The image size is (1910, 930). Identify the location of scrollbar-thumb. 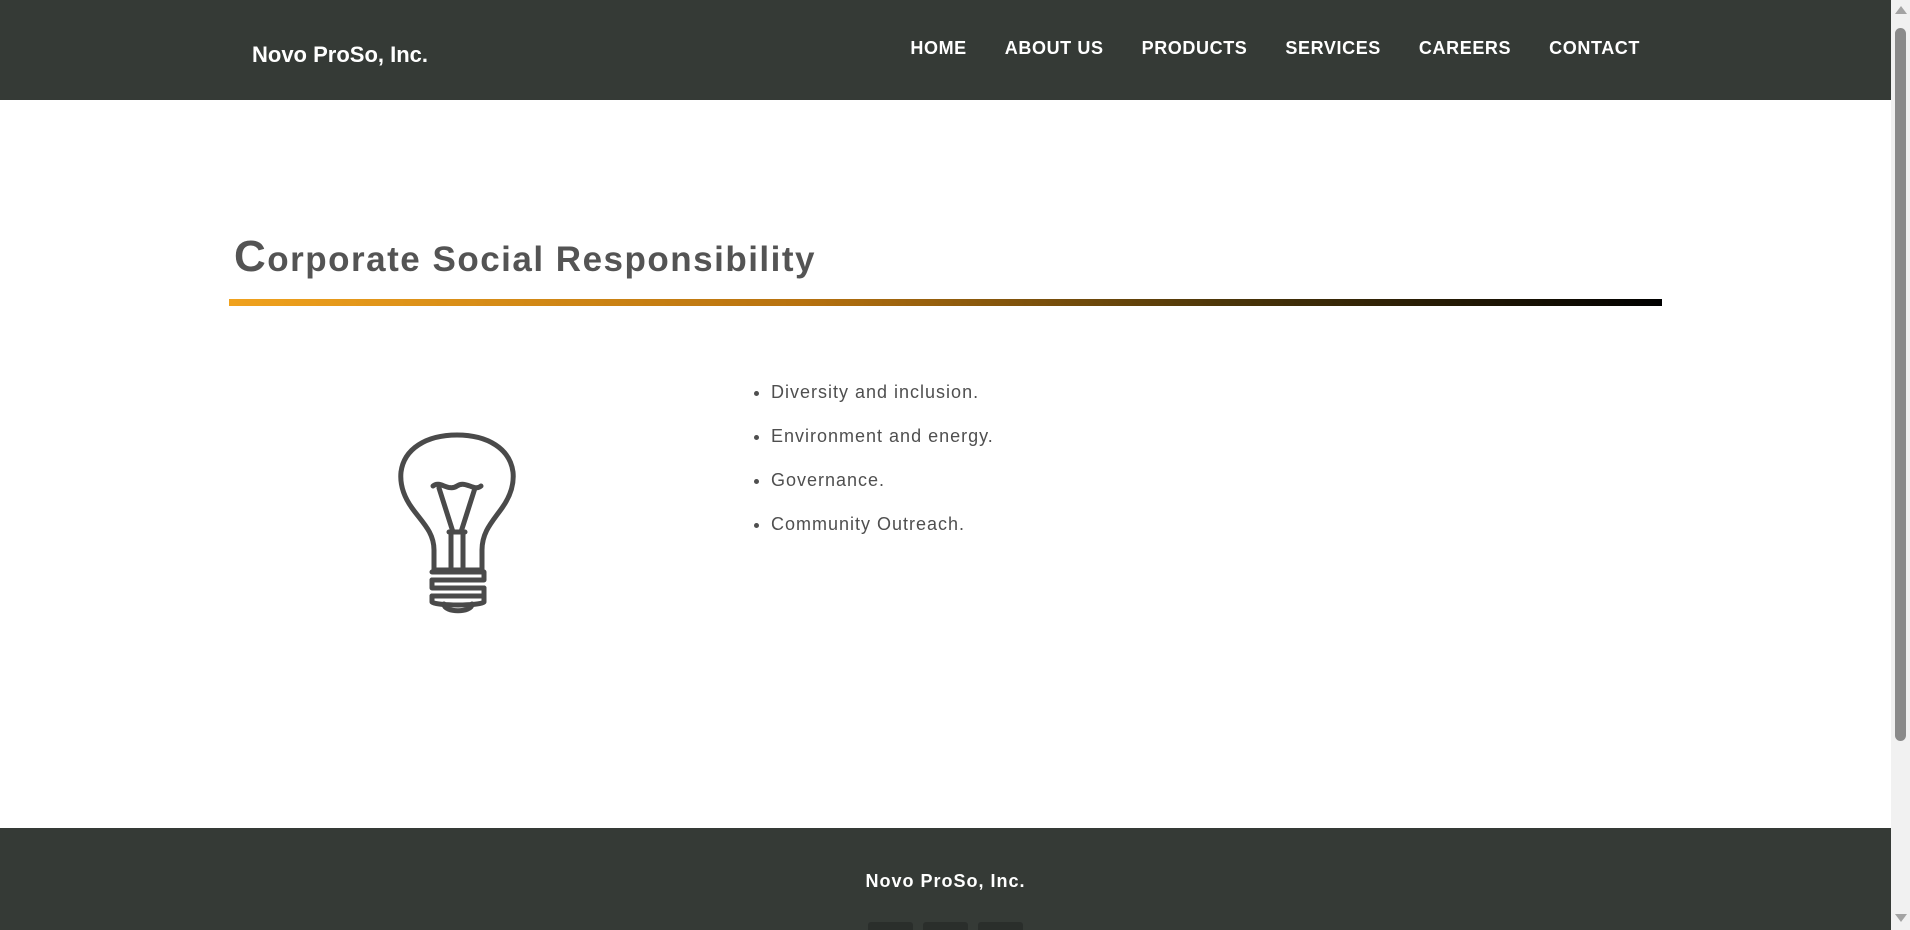
(1900, 384).